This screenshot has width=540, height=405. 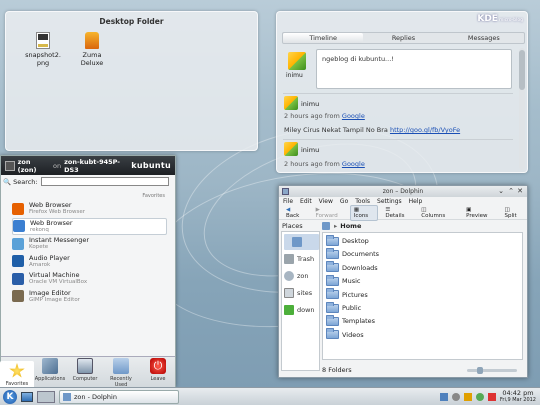 I want to click on tab-leave: ⏻ Leave, so click(x=158, y=370).